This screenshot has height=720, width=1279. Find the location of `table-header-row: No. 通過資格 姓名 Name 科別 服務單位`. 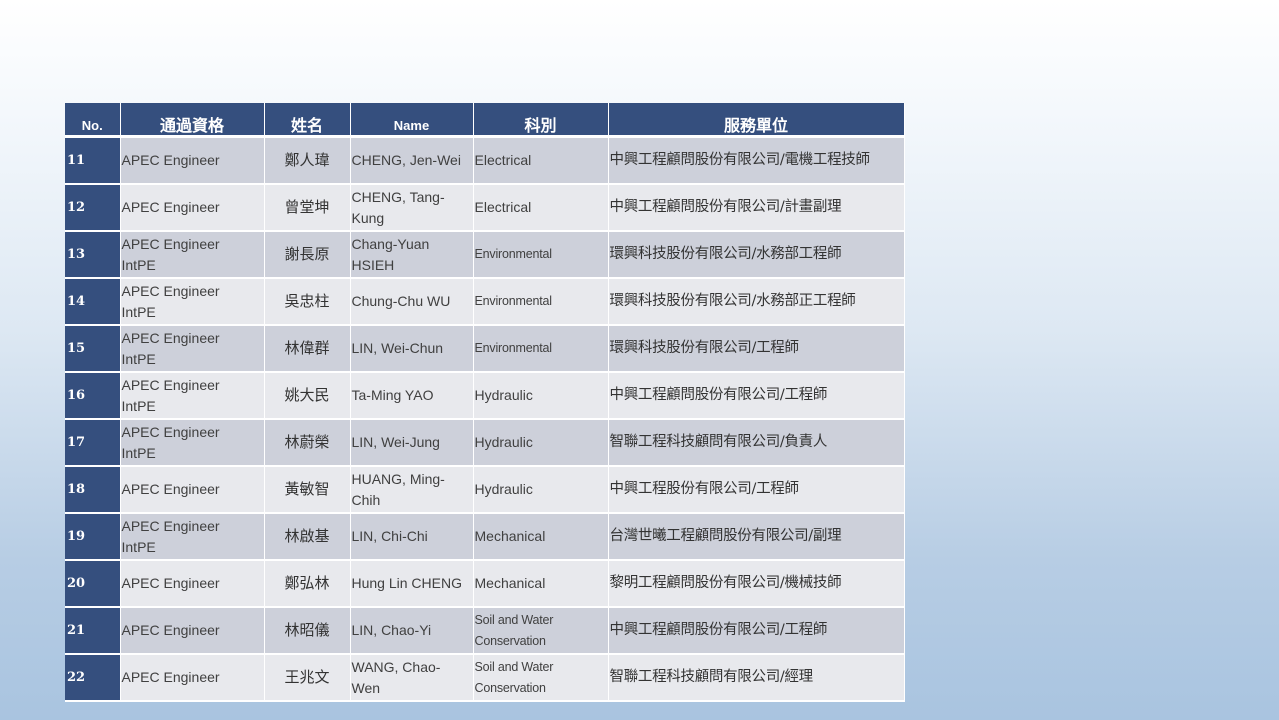

table-header-row: No. 通過資格 姓名 Name 科別 服務單位 is located at coordinates (485, 120).